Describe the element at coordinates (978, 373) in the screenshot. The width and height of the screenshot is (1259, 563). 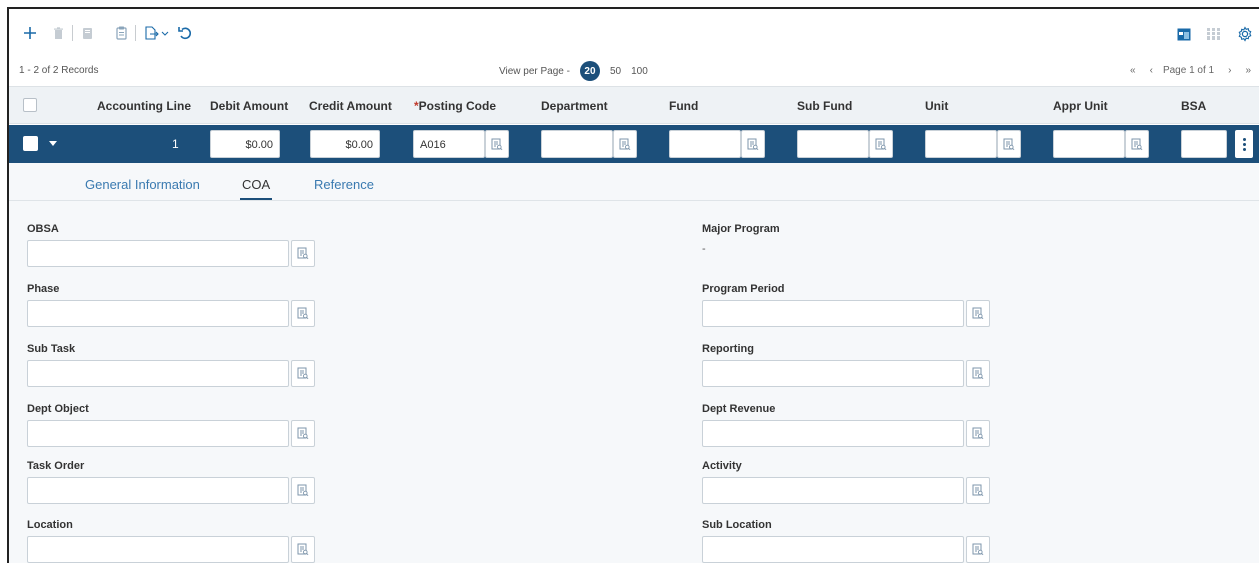
I see `reporting-lookup-icon` at that location.